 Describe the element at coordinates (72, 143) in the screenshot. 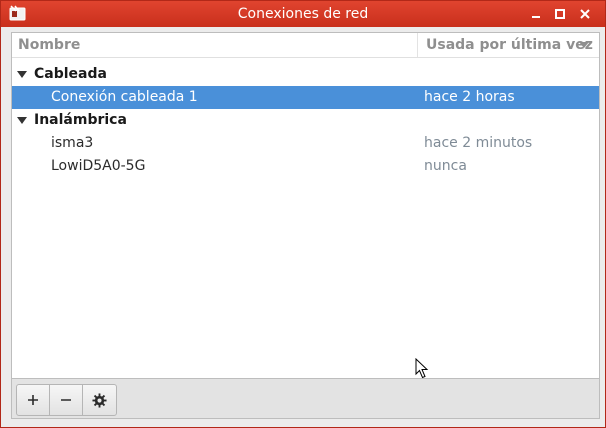

I see `connection-name: isma3` at that location.